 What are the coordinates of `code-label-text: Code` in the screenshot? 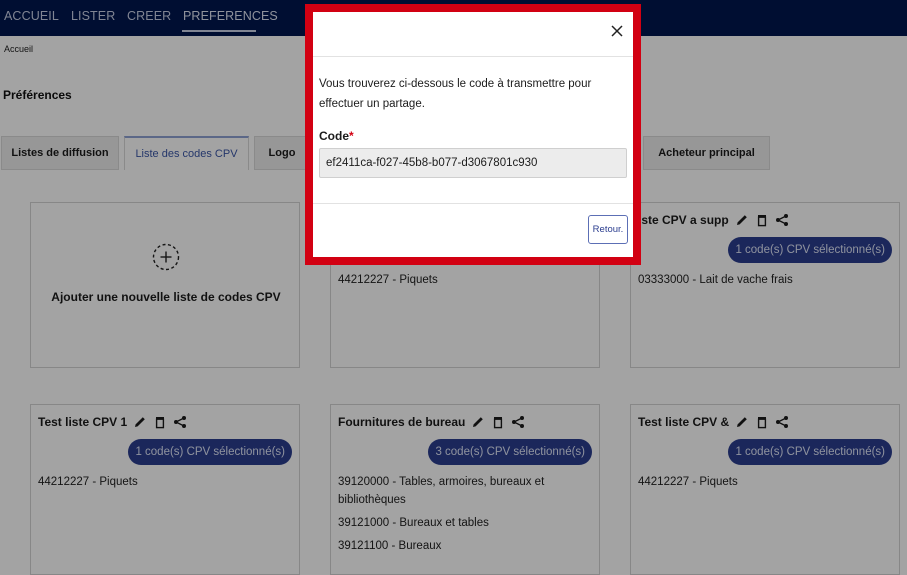 It's located at (334, 136).